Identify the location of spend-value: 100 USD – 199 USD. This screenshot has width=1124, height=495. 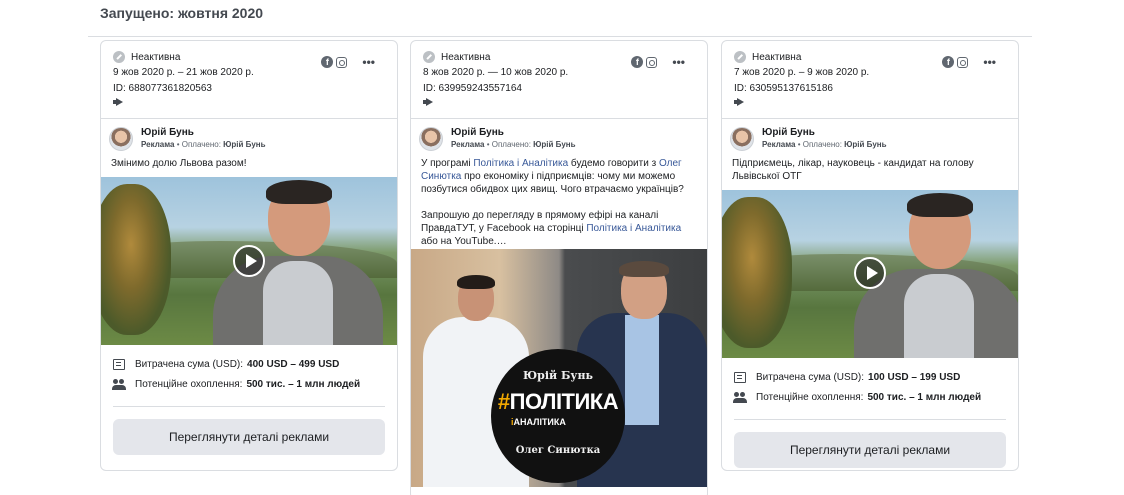
(914, 377).